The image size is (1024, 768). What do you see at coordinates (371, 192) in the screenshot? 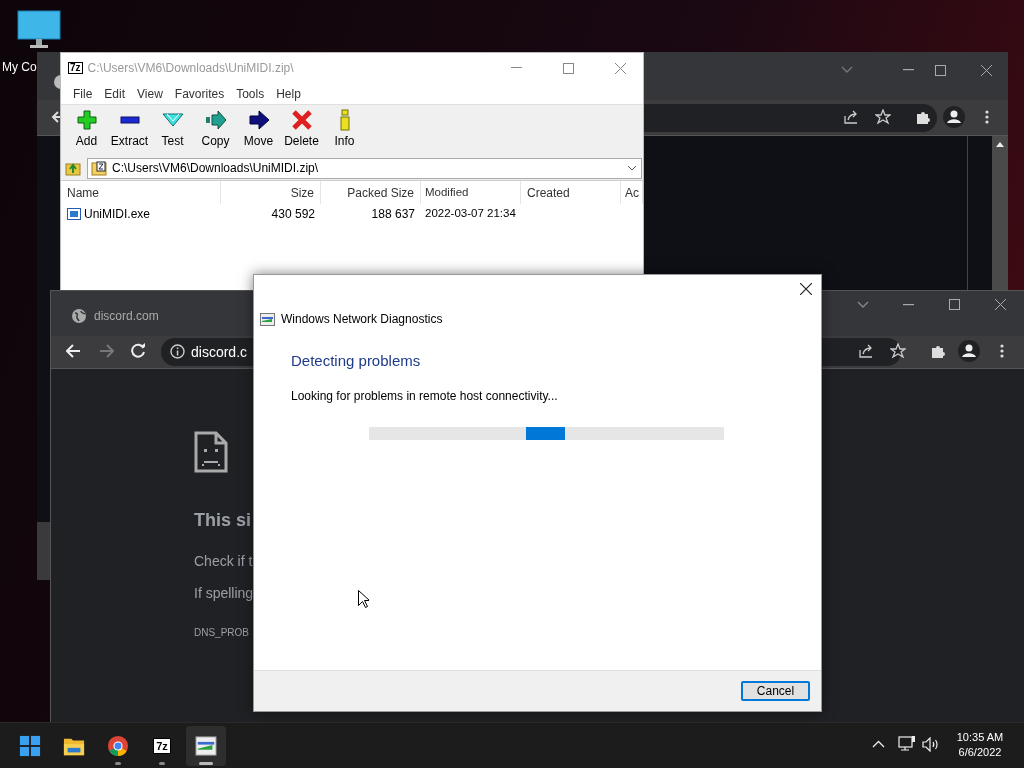
I see `column-header: Packed Size` at bounding box center [371, 192].